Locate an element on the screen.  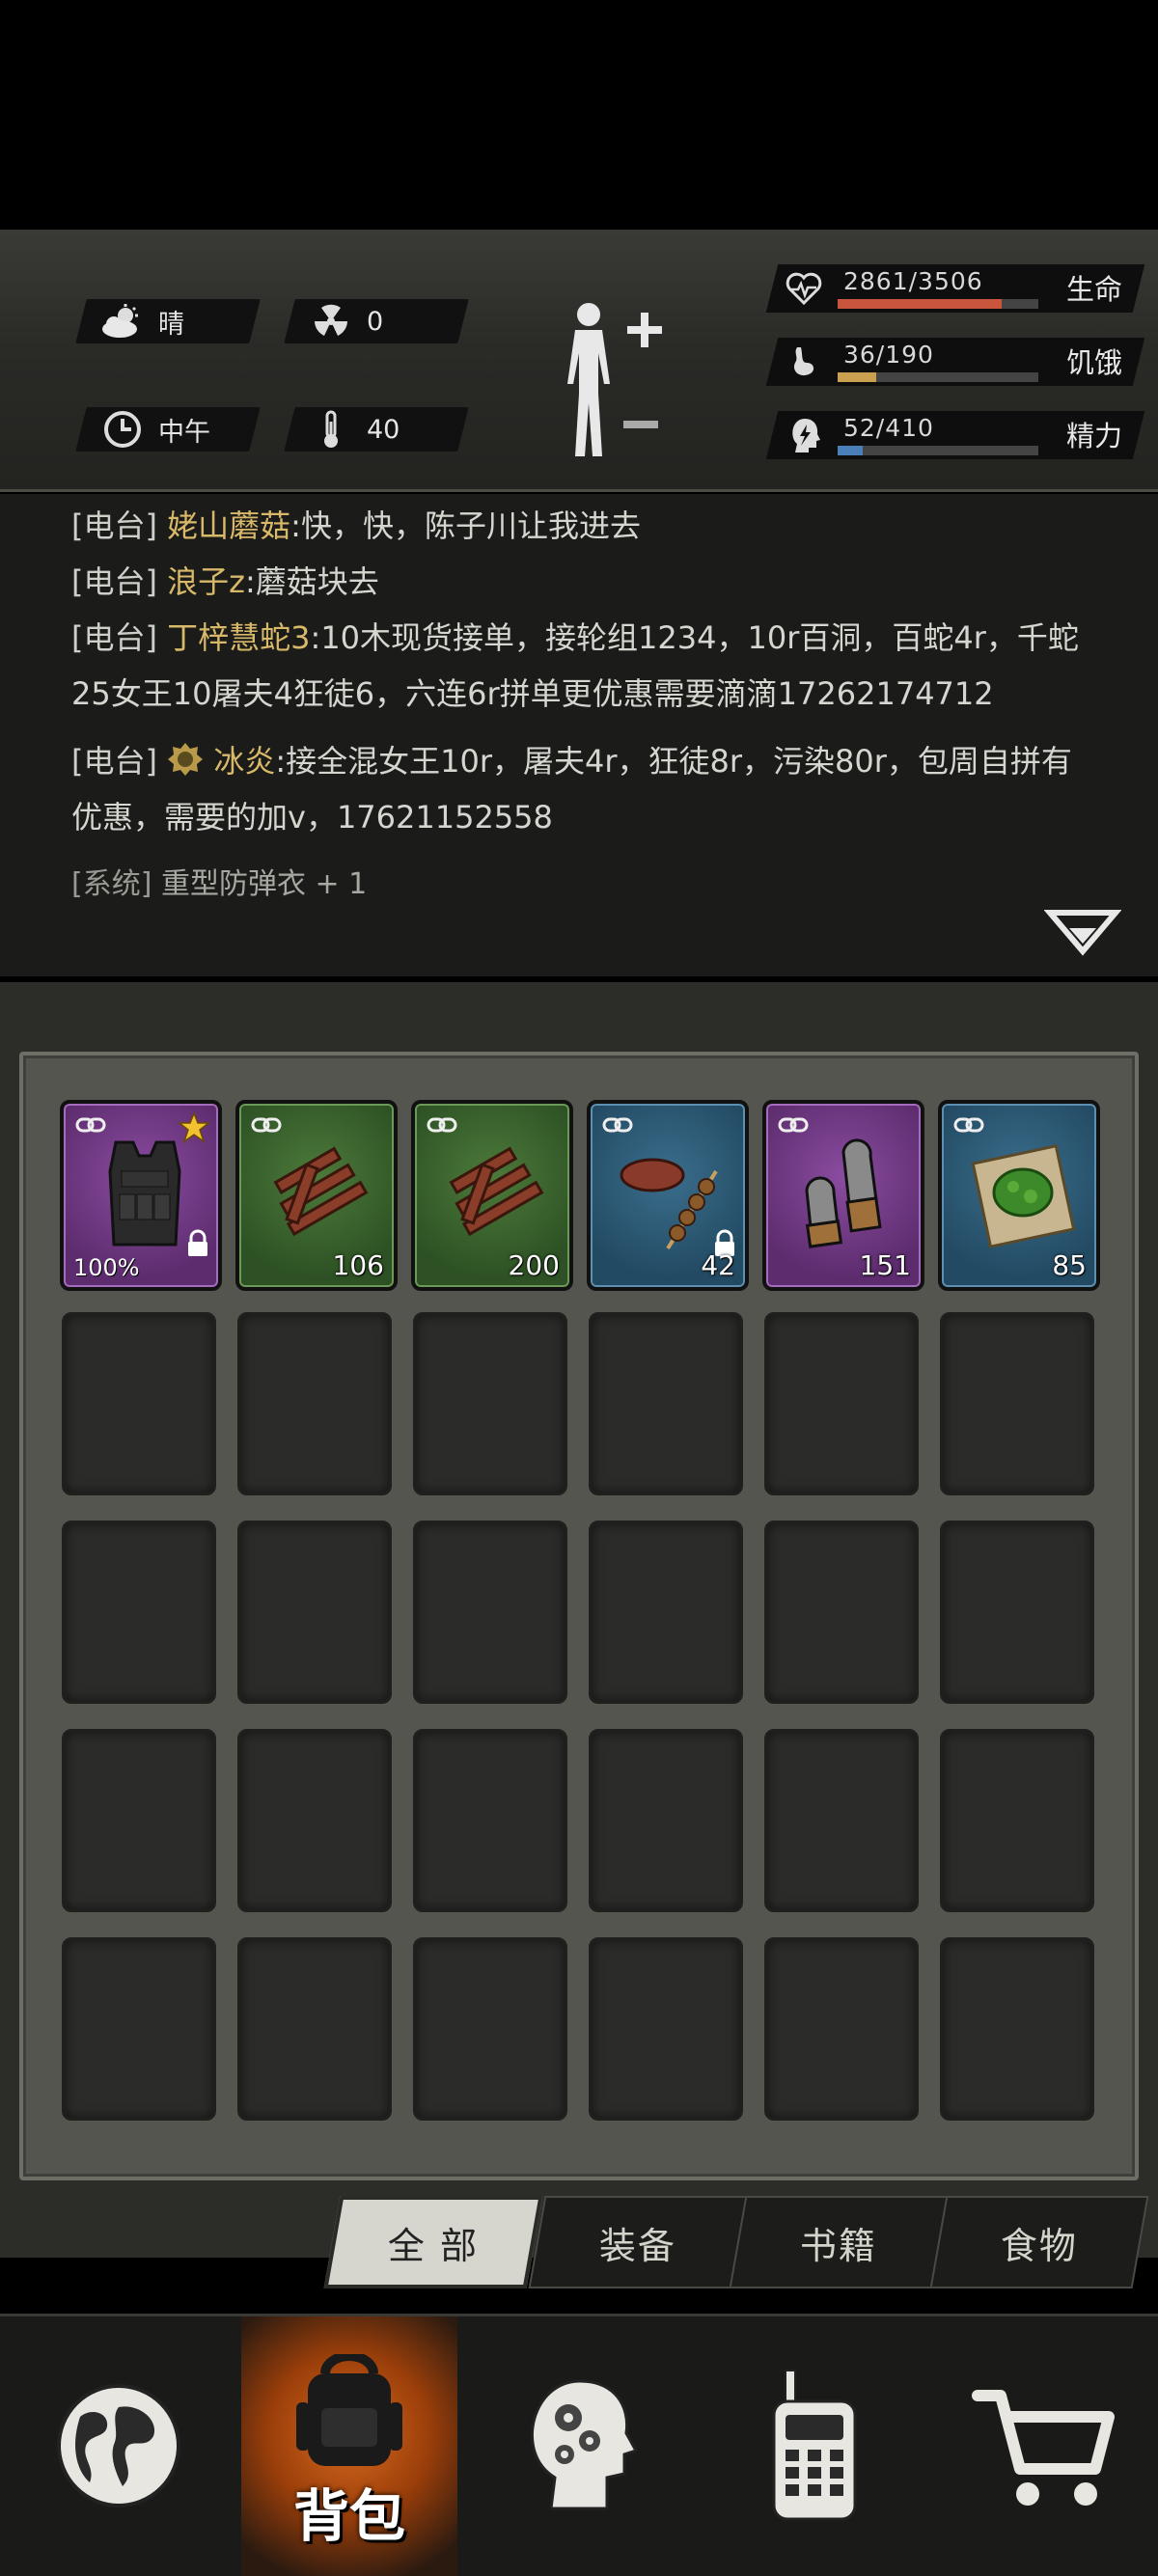
durability-text: 100% is located at coordinates (106, 1267).